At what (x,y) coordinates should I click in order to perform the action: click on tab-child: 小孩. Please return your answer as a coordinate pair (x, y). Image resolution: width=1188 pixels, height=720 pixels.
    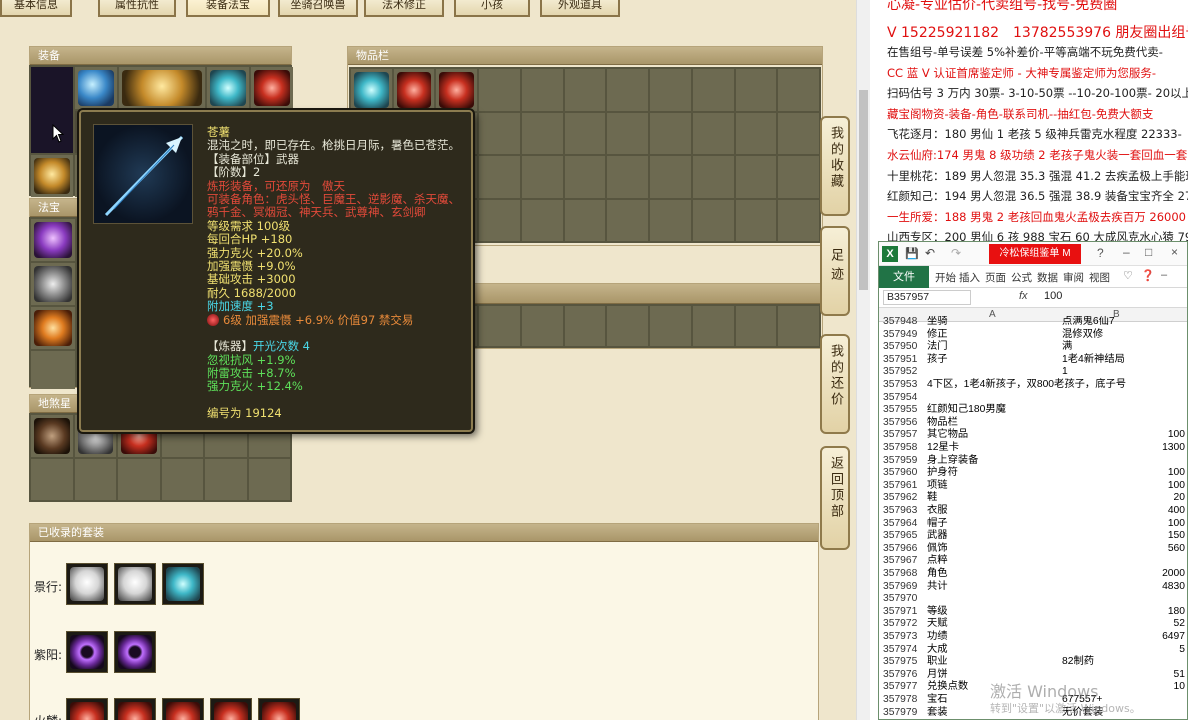
    Looking at the image, I should click on (492, 8).